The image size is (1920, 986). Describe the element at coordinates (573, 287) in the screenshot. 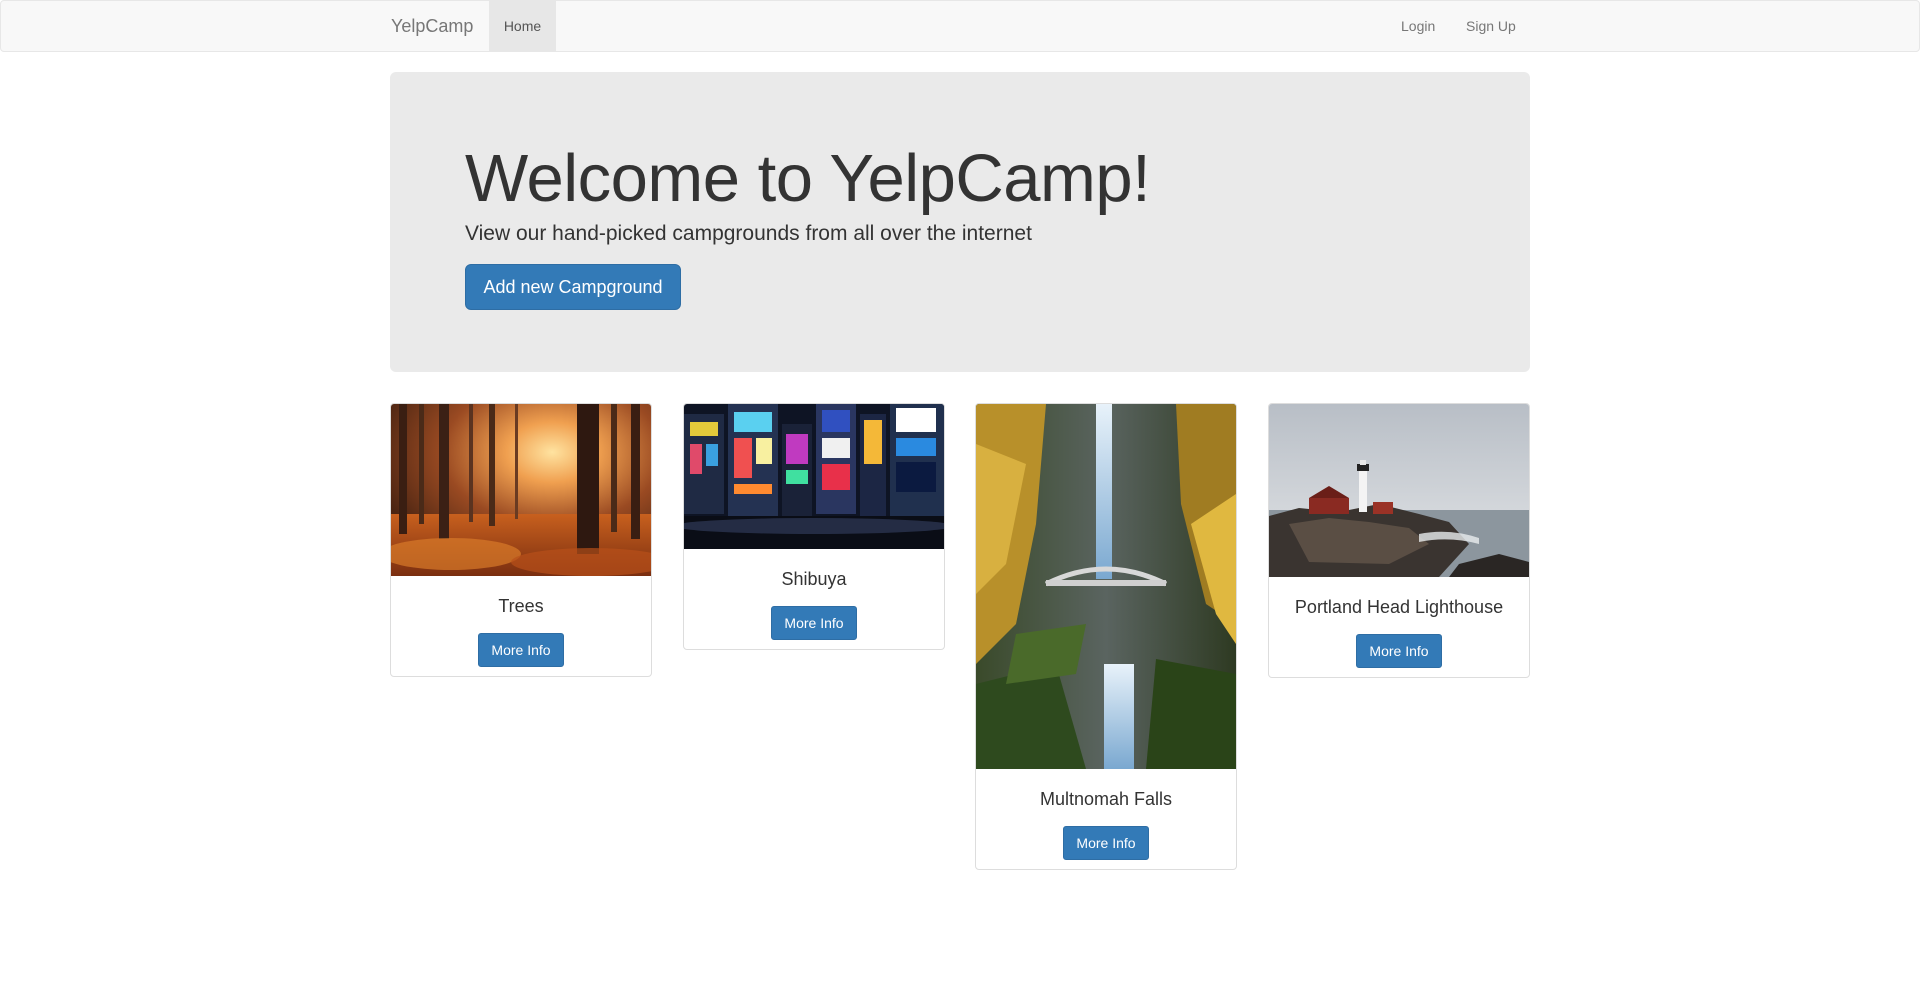

I see `add-campground-button: Add new Campground` at that location.